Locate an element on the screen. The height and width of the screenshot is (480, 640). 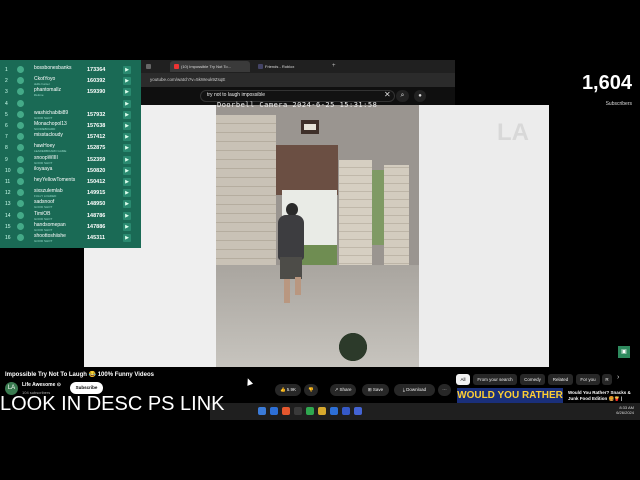
video-pillarbox-right is located at coordinates (484, 236).